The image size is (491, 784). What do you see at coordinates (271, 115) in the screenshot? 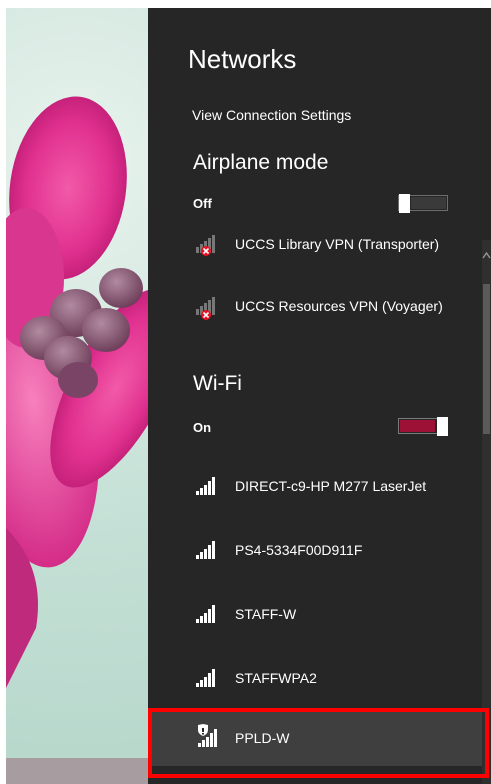
I see `view-connection-settings-link: View Connection Settings` at bounding box center [271, 115].